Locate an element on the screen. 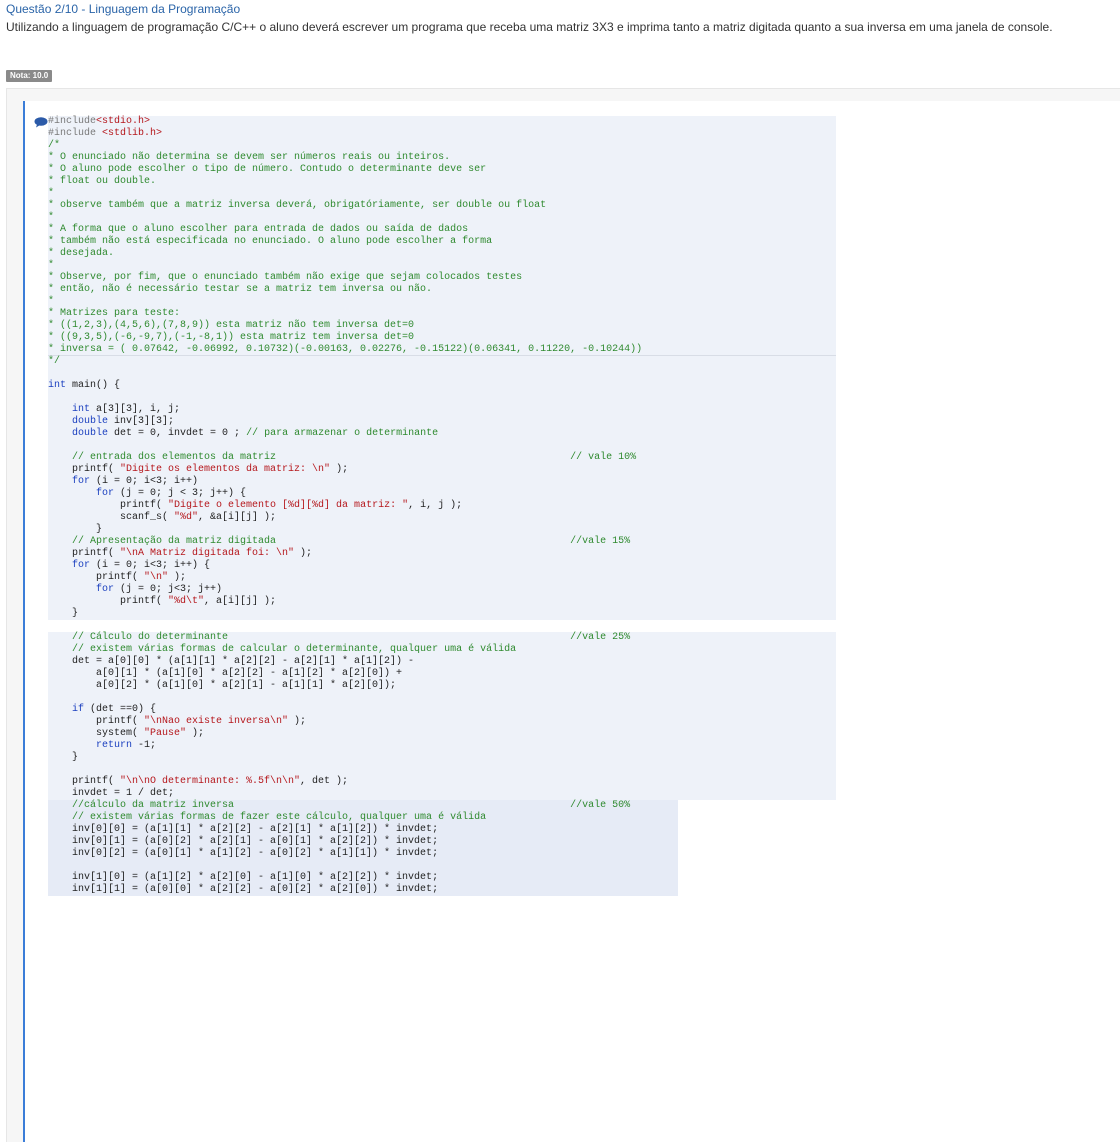 Image resolution: width=1120 pixels, height=1142 pixels. code-token: scanf_s( is located at coordinates (111, 517).